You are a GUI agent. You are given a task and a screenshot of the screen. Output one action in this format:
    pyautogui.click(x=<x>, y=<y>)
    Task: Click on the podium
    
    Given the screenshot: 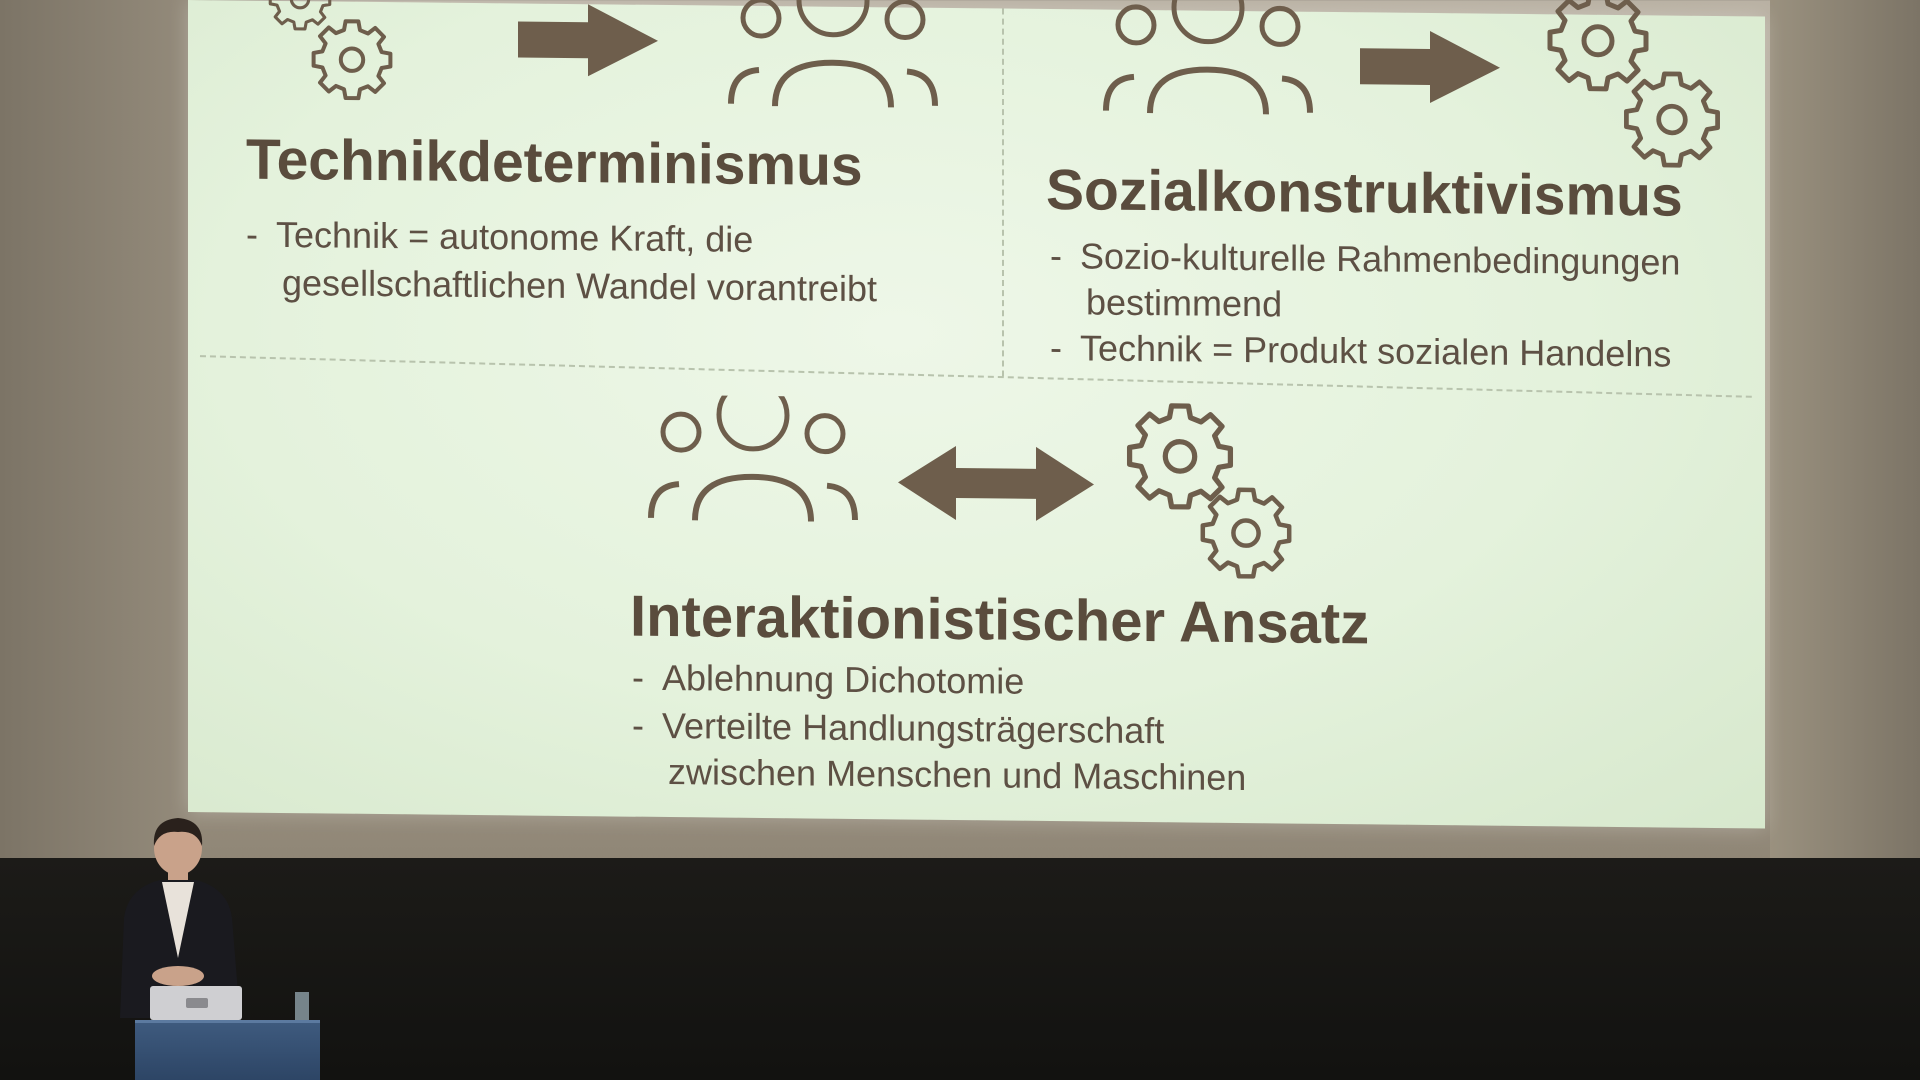 What is the action you would take?
    pyautogui.click(x=227, y=1050)
    